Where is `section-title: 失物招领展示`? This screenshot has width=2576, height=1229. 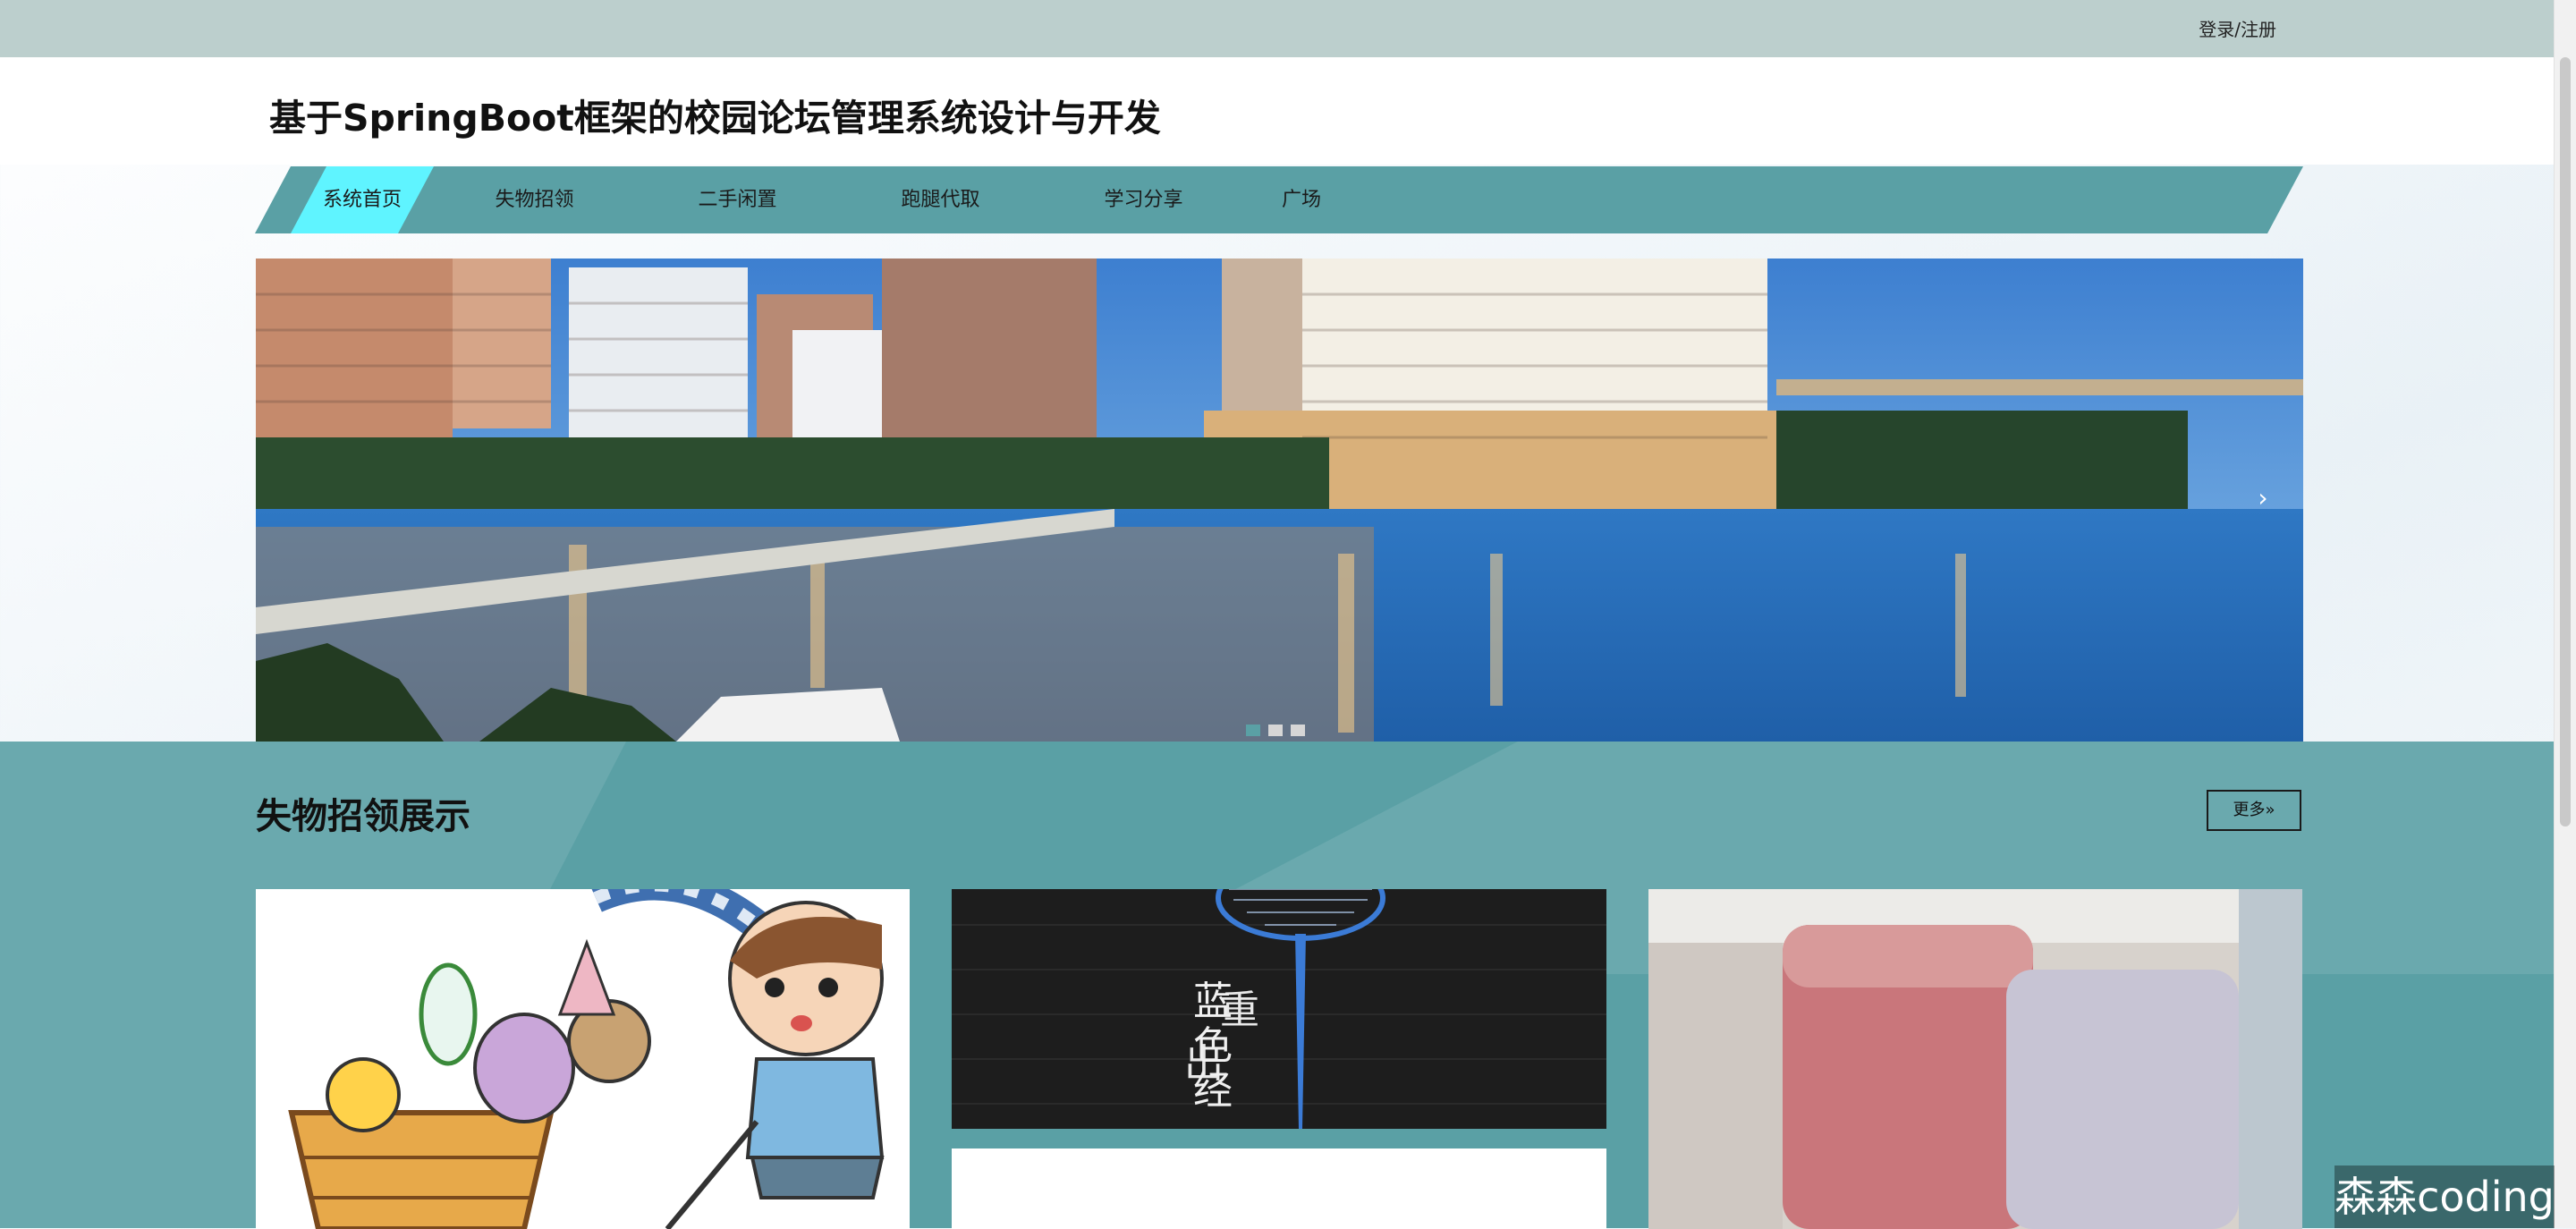 section-title: 失物招领展示 is located at coordinates (363, 816).